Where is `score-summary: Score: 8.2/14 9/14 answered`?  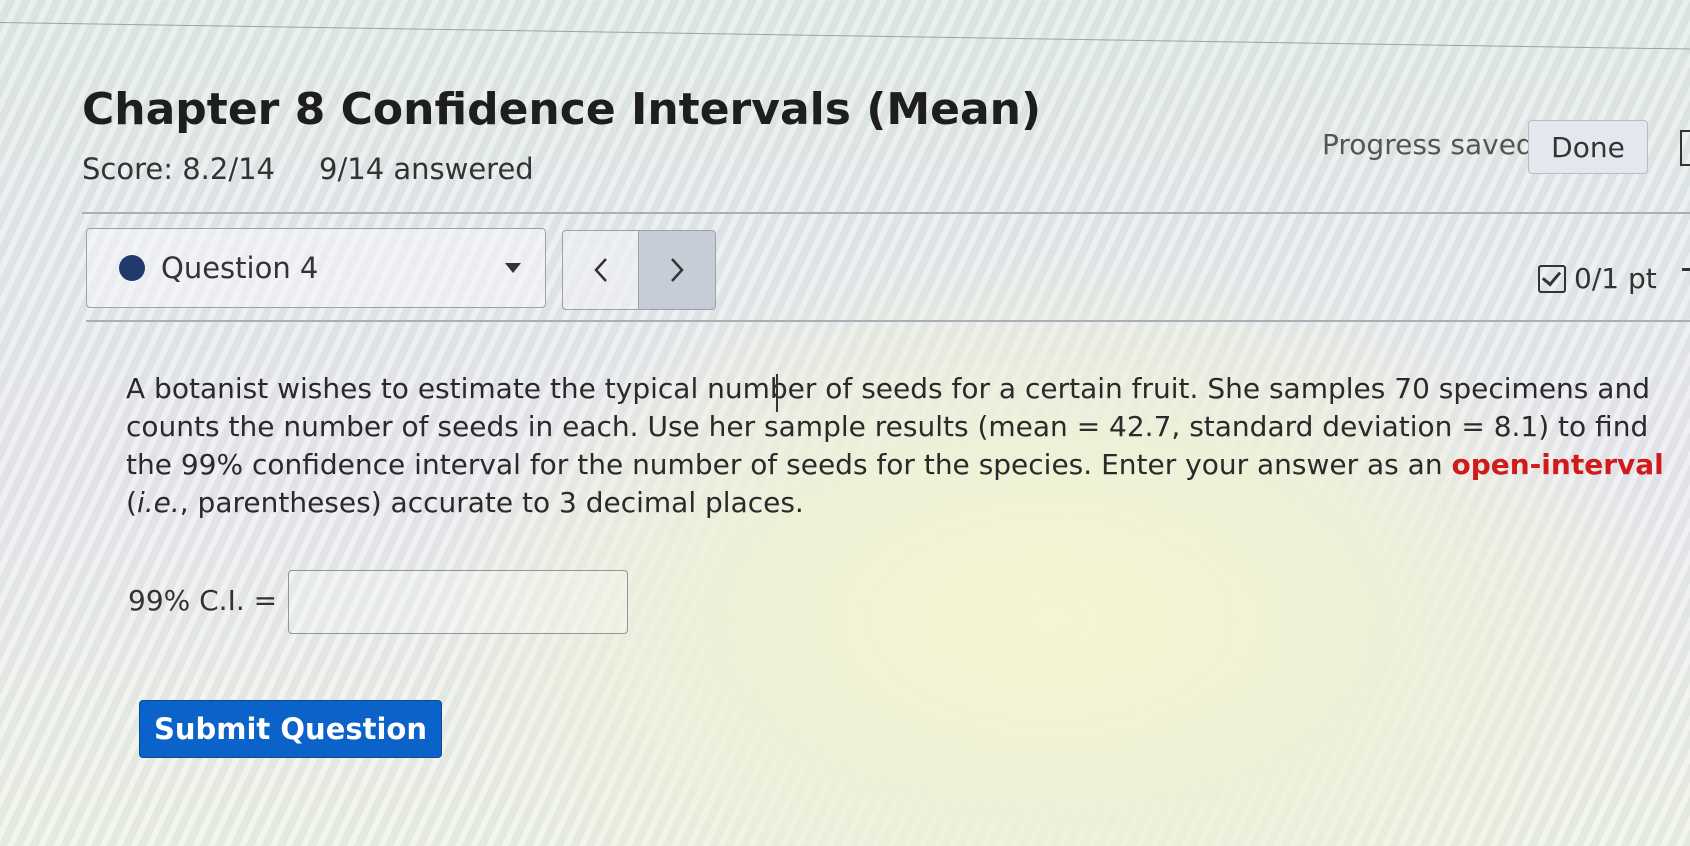 score-summary: Score: 8.2/14 9/14 answered is located at coordinates (308, 169).